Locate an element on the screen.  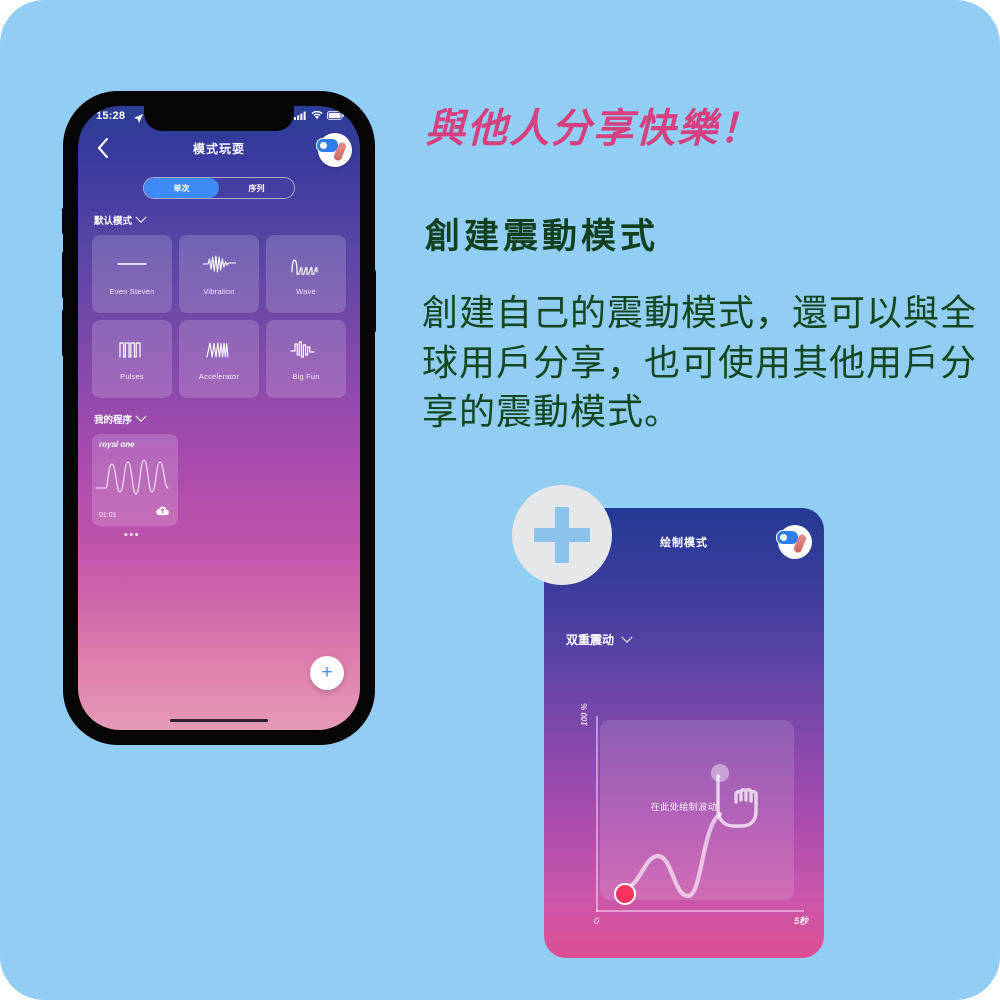
add-pattern-fab: + is located at coordinates (327, 673).